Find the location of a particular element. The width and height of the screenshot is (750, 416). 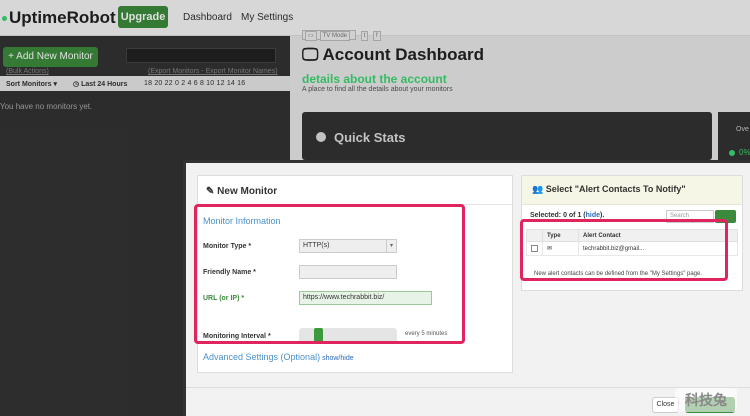

advanced-settings: Advanced Settings (Optional) show/hide is located at coordinates (278, 357).